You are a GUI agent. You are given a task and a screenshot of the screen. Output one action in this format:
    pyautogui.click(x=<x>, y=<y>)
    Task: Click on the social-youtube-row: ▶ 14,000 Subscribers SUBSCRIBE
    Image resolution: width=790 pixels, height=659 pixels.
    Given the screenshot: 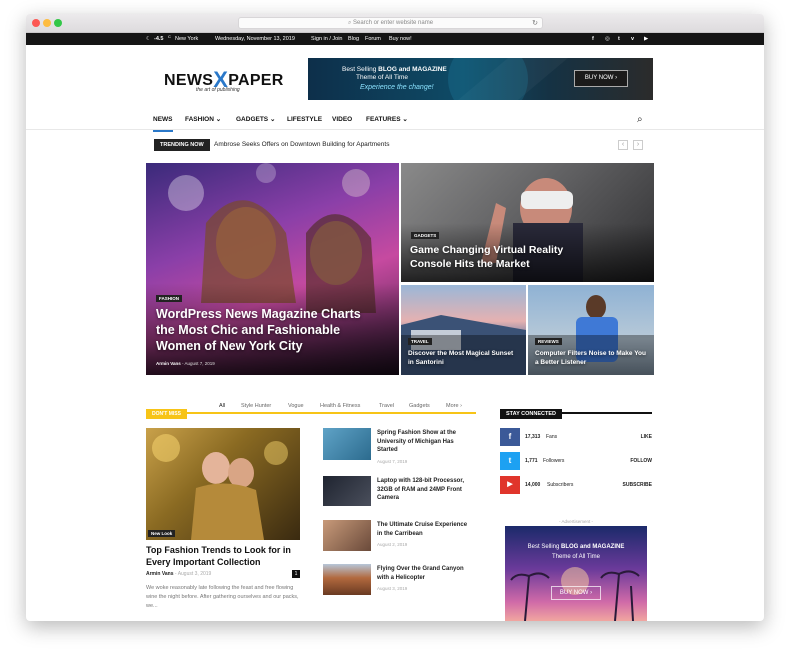 What is the action you would take?
    pyautogui.click(x=576, y=485)
    